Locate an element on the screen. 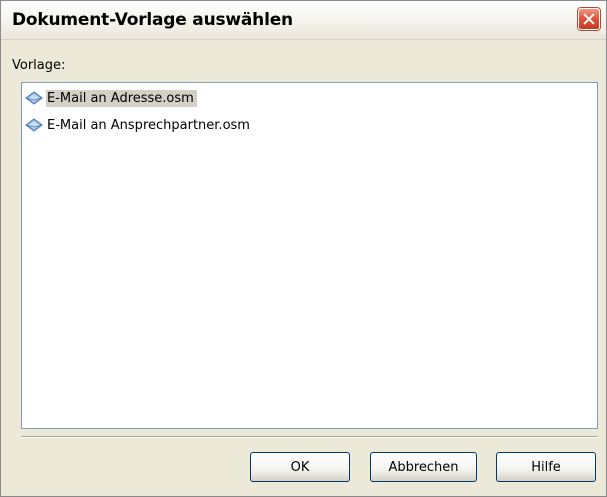 Image resolution: width=607 pixels, height=497 pixels. divider is located at coordinates (309, 437).